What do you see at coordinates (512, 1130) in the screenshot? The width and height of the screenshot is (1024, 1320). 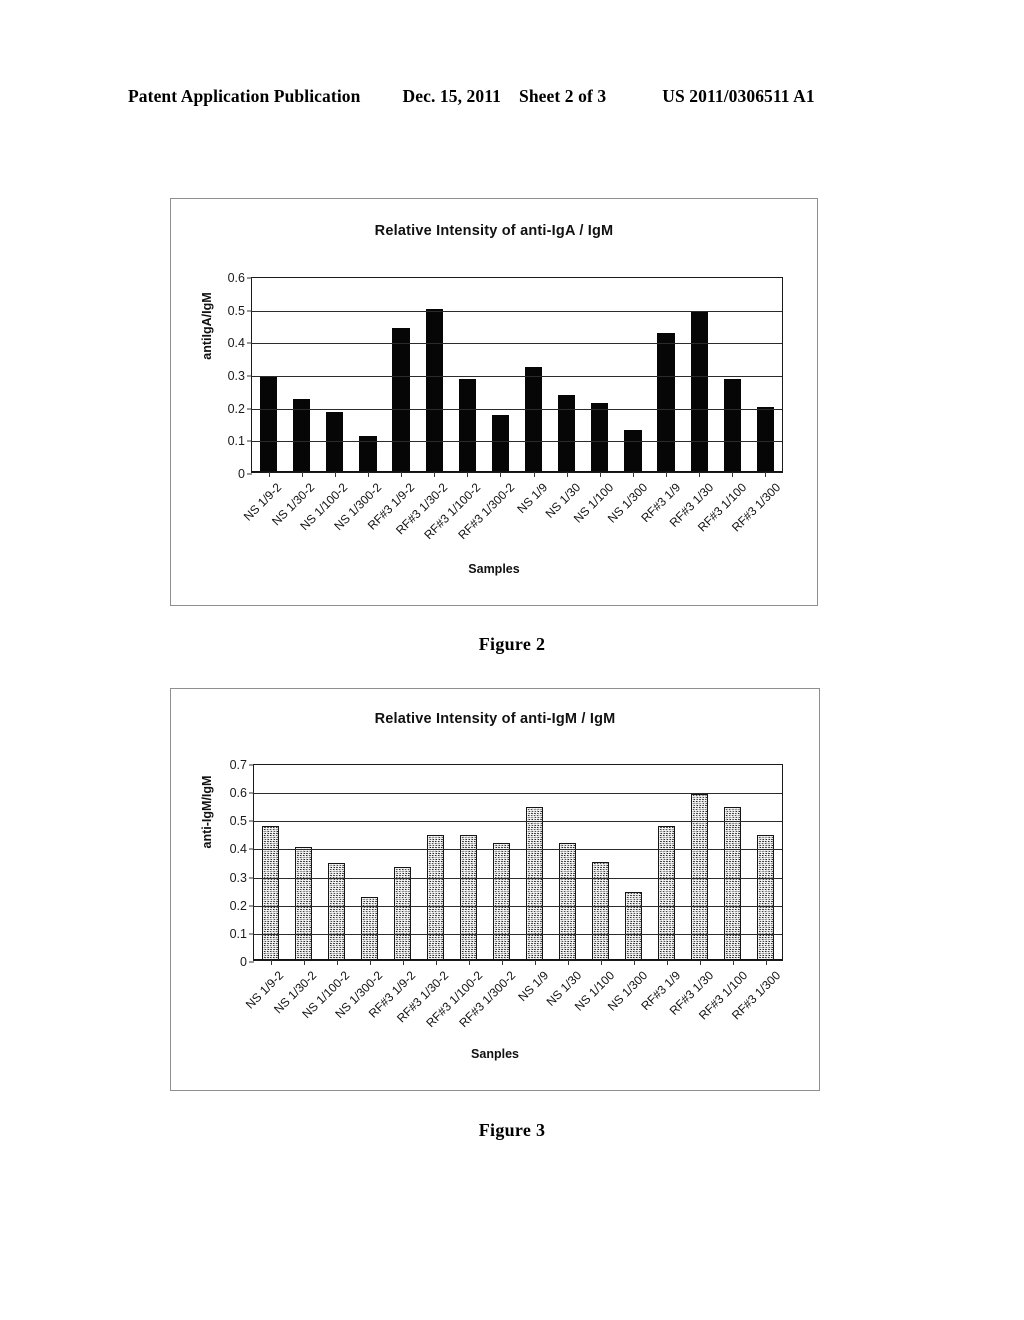 I see `figure-3-caption: Figure 3` at bounding box center [512, 1130].